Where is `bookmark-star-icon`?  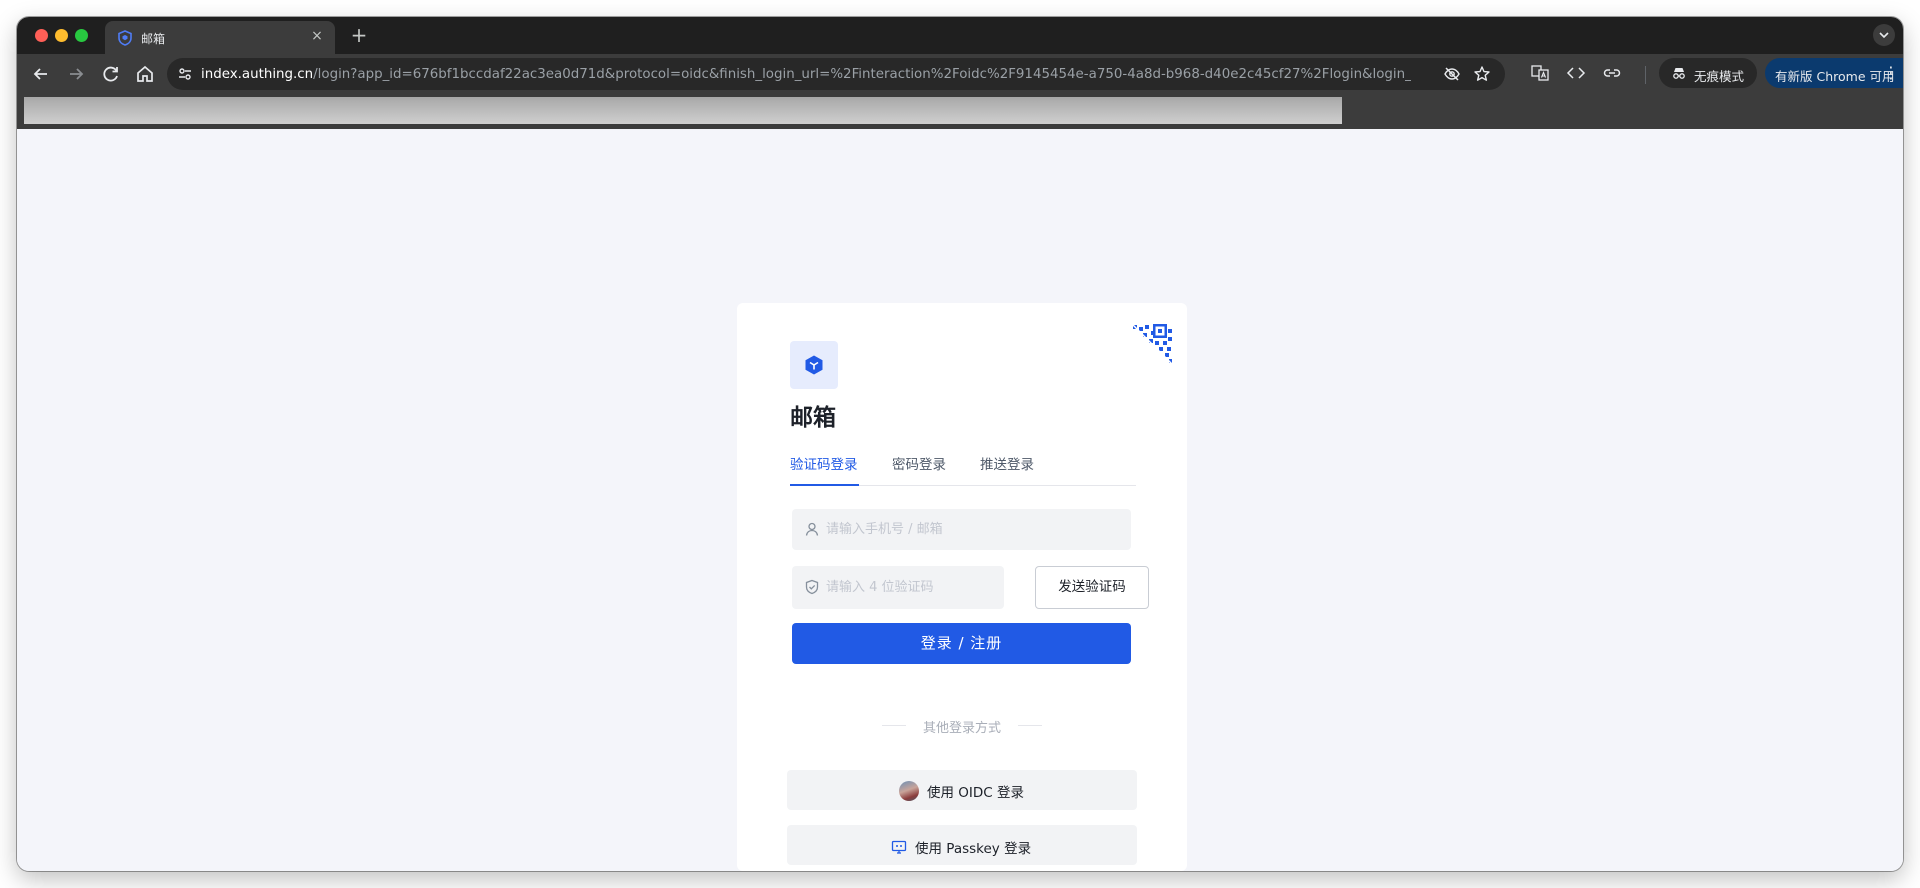 bookmark-star-icon is located at coordinates (1482, 74).